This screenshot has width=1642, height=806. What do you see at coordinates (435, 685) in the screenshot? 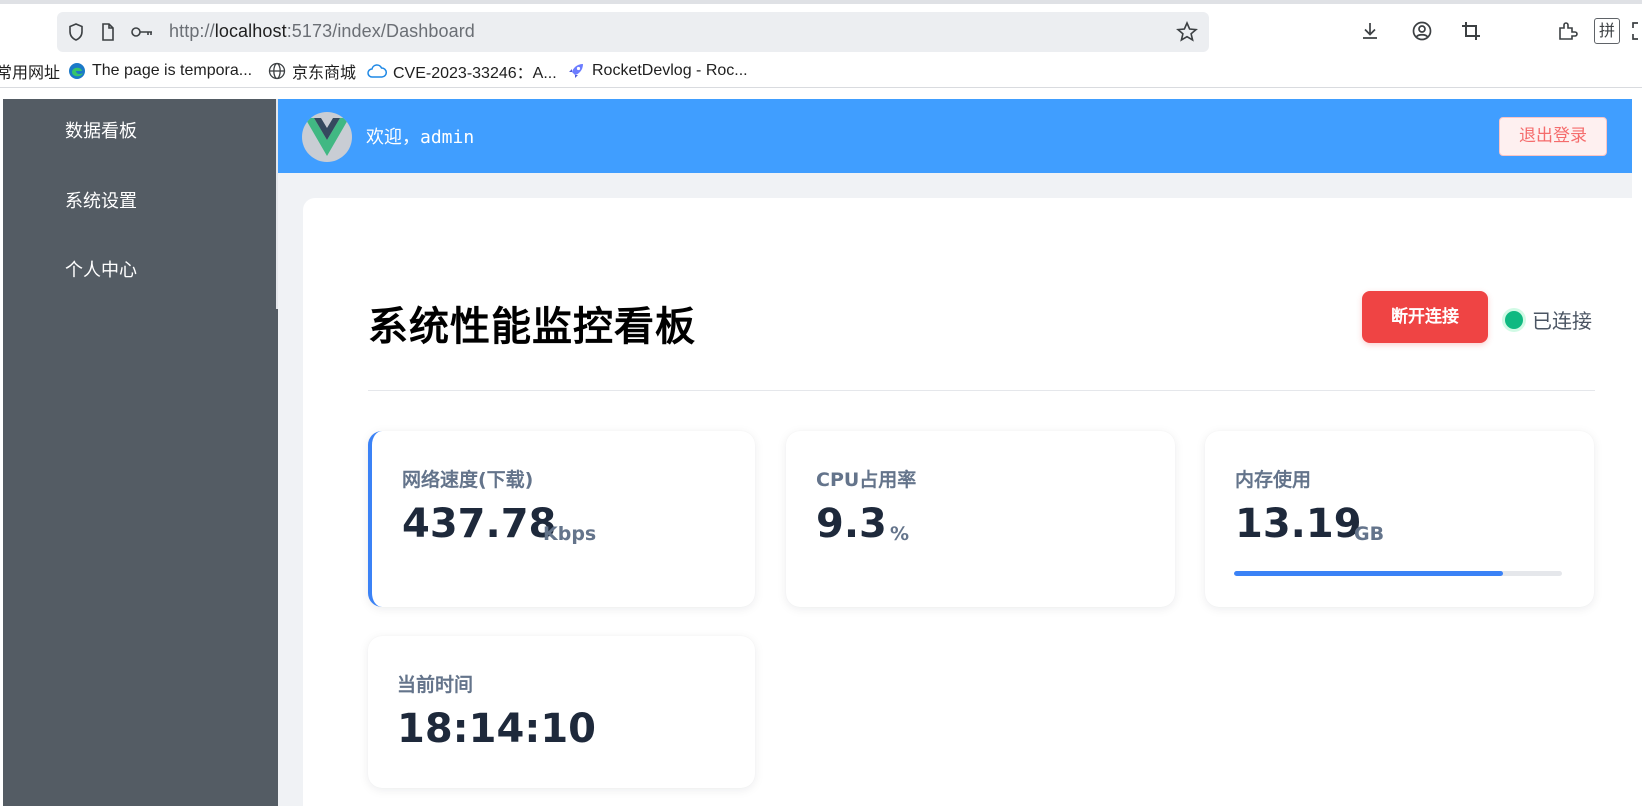
I see `card-label: 当前时间` at bounding box center [435, 685].